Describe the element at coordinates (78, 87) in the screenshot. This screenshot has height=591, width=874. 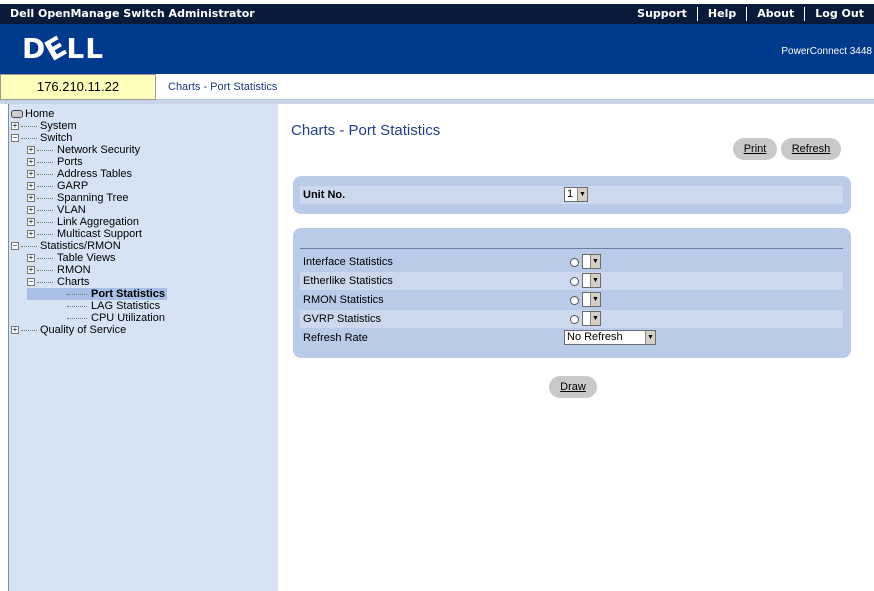
I see `ip-address: 176.210.11.22` at that location.